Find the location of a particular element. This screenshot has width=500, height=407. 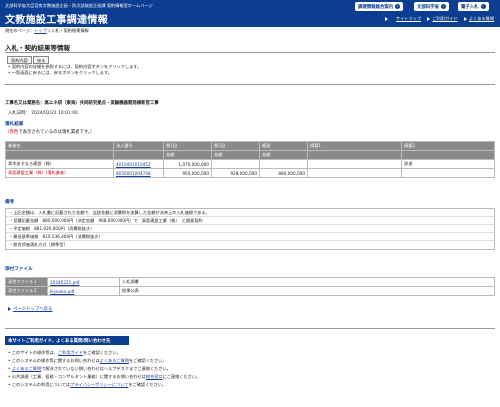

breadcrumb-top-link: トップ is located at coordinates (40, 30).